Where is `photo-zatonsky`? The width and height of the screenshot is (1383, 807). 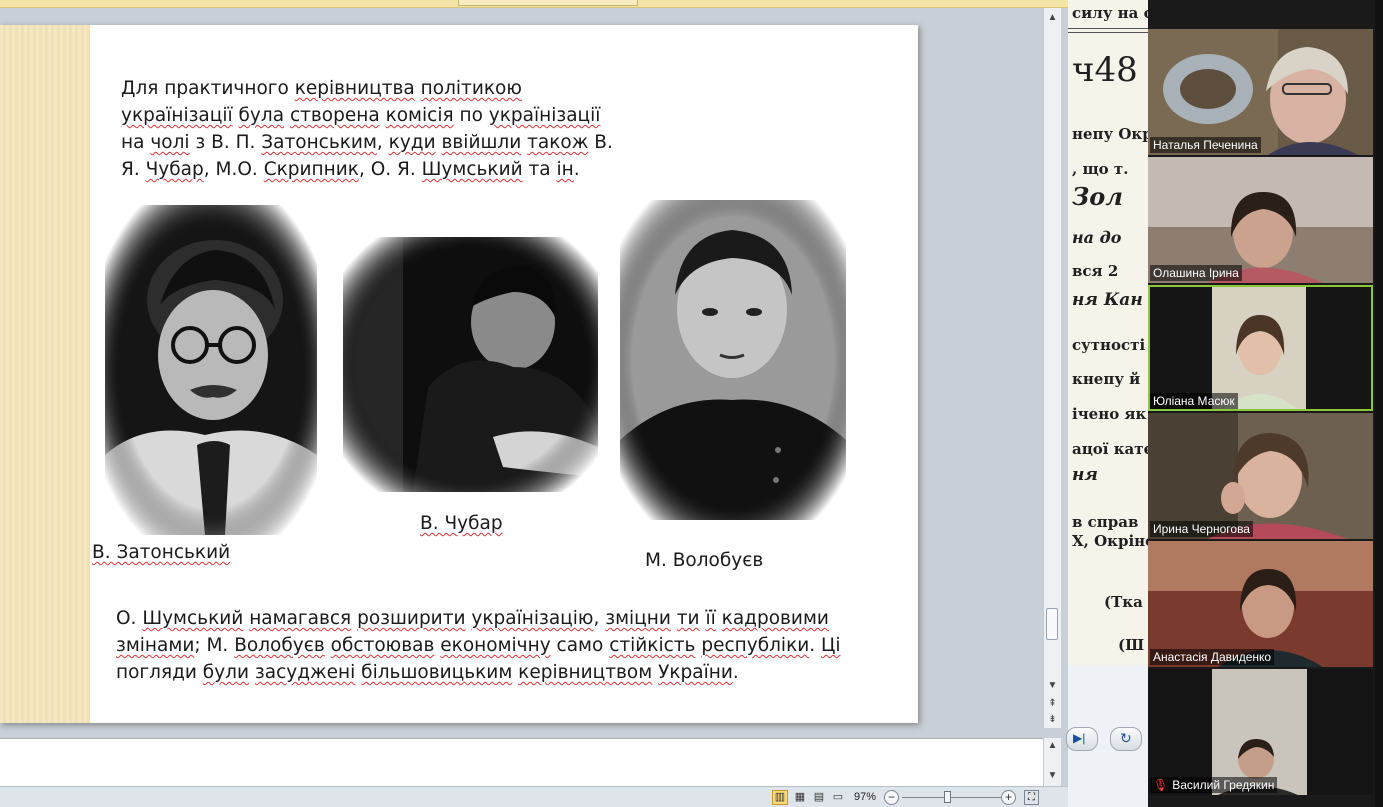
photo-zatonsky is located at coordinates (211, 370).